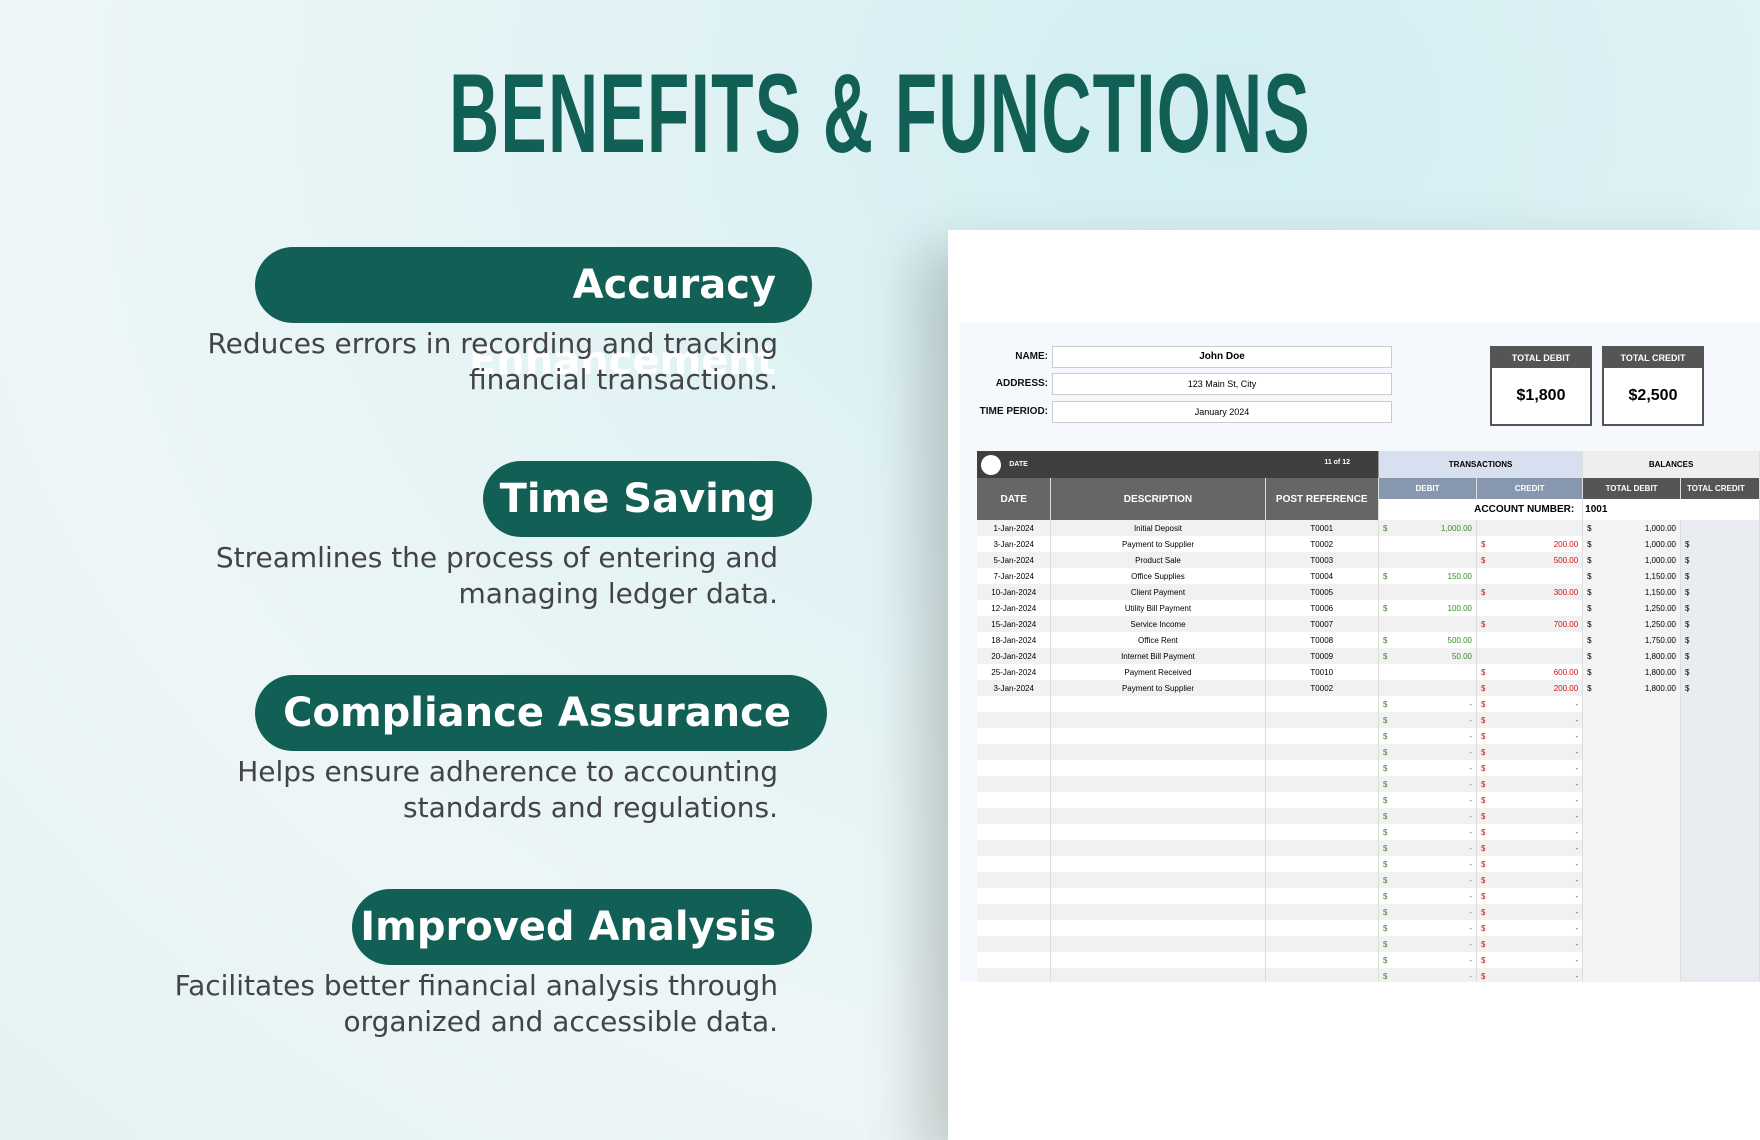  What do you see at coordinates (1322, 544) in the screenshot?
I see `post-ref-cell: T0002` at bounding box center [1322, 544].